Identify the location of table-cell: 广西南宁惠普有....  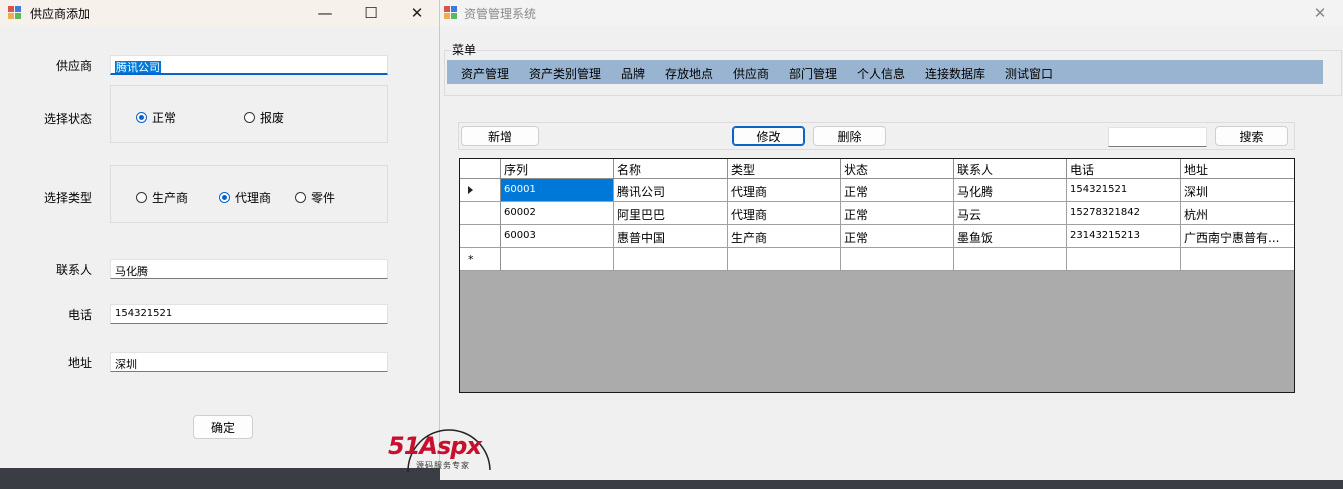
(1237, 236).